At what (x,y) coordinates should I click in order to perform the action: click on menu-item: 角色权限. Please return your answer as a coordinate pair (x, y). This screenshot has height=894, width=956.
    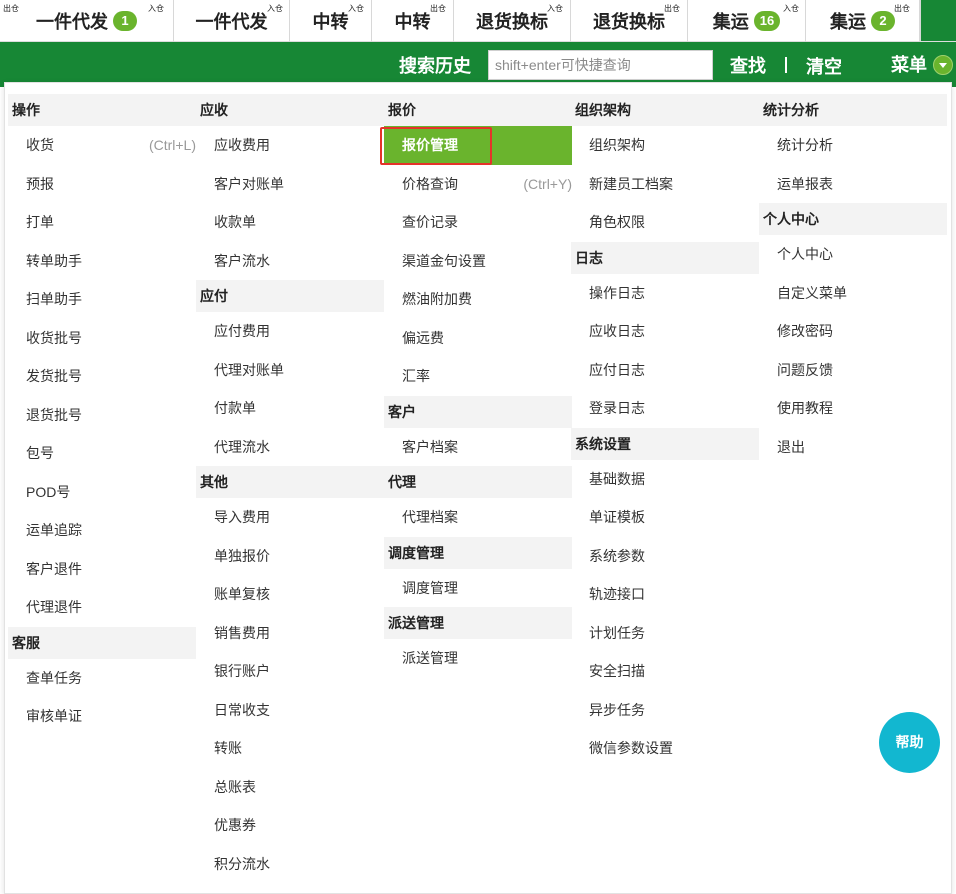
    Looking at the image, I should click on (665, 222).